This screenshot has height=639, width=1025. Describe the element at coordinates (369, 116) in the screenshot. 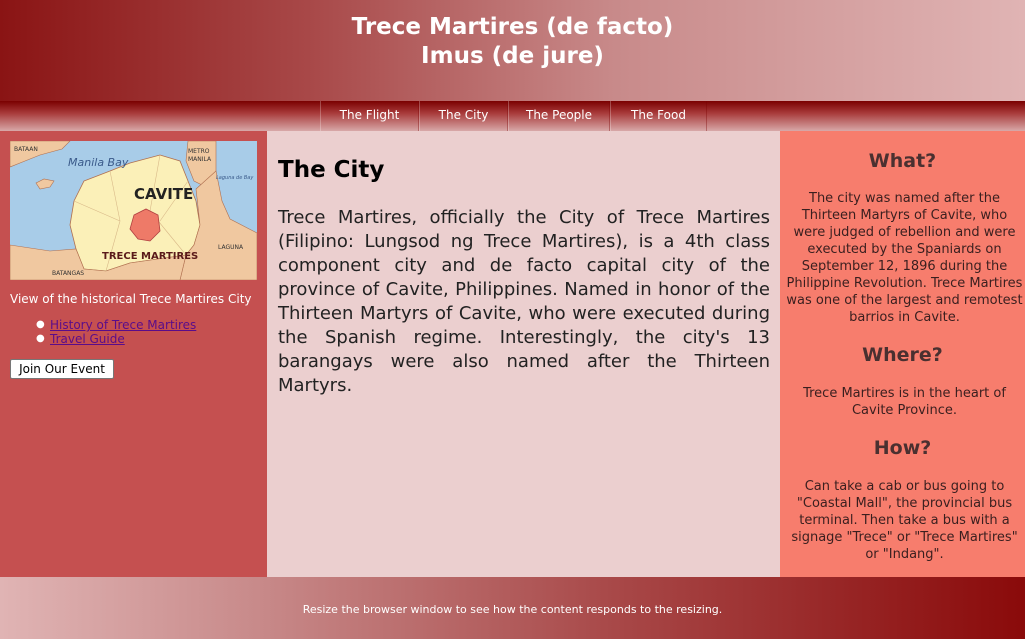

I see `nav-item-the-flight: The Flight` at that location.